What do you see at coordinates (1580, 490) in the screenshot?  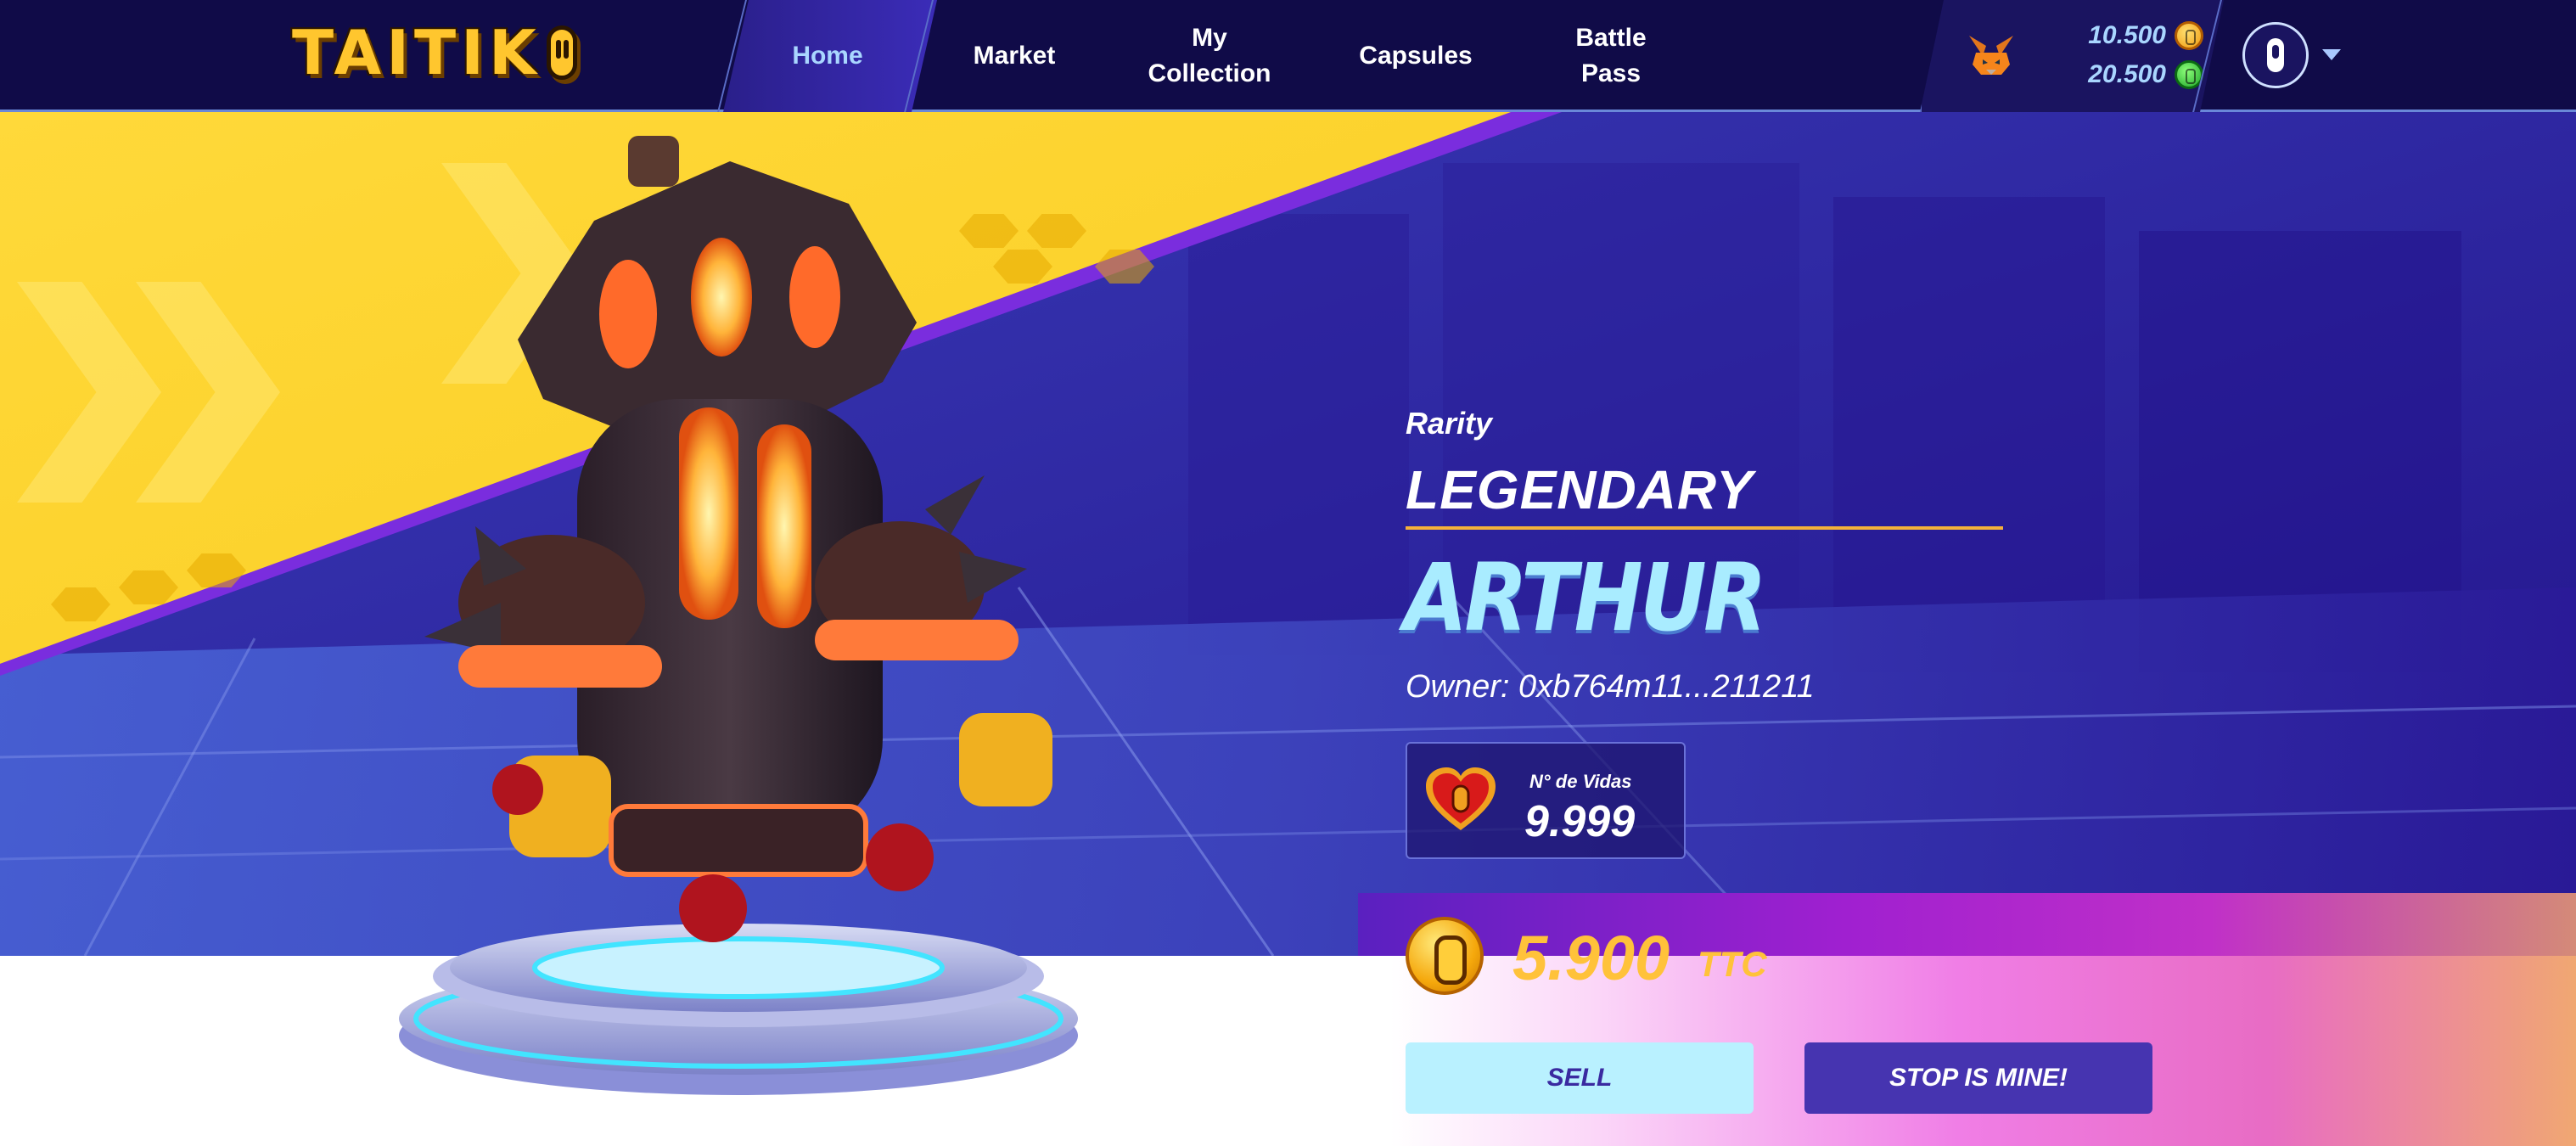 I see `rarity-value: LEGENDARY` at bounding box center [1580, 490].